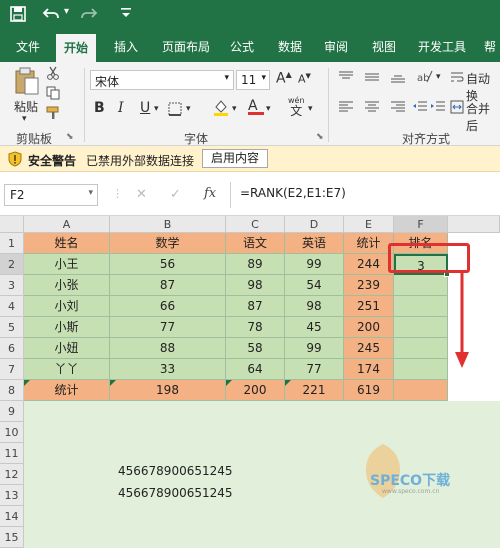 This screenshot has height=548, width=500. I want to click on row-header: 7, so click(12, 369).